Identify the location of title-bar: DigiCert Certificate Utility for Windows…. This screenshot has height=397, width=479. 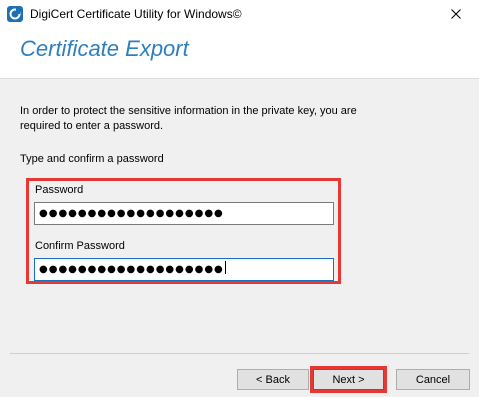
(239, 14).